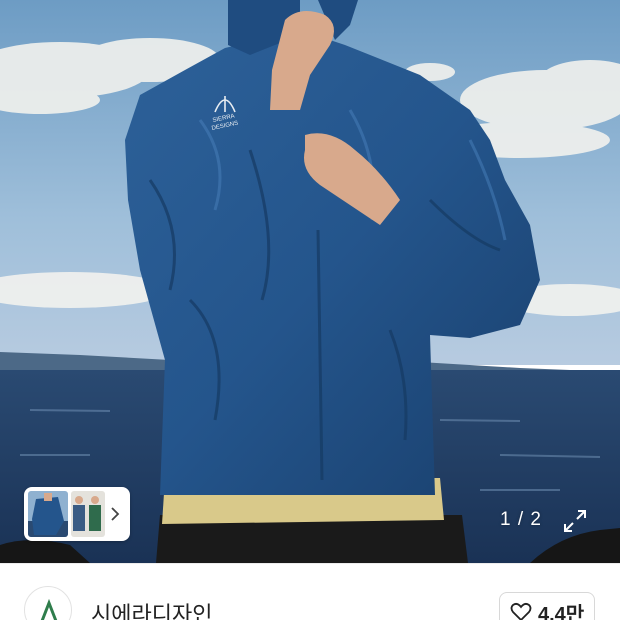  Describe the element at coordinates (115, 514) in the screenshot. I see `chevron-right-icon` at that location.